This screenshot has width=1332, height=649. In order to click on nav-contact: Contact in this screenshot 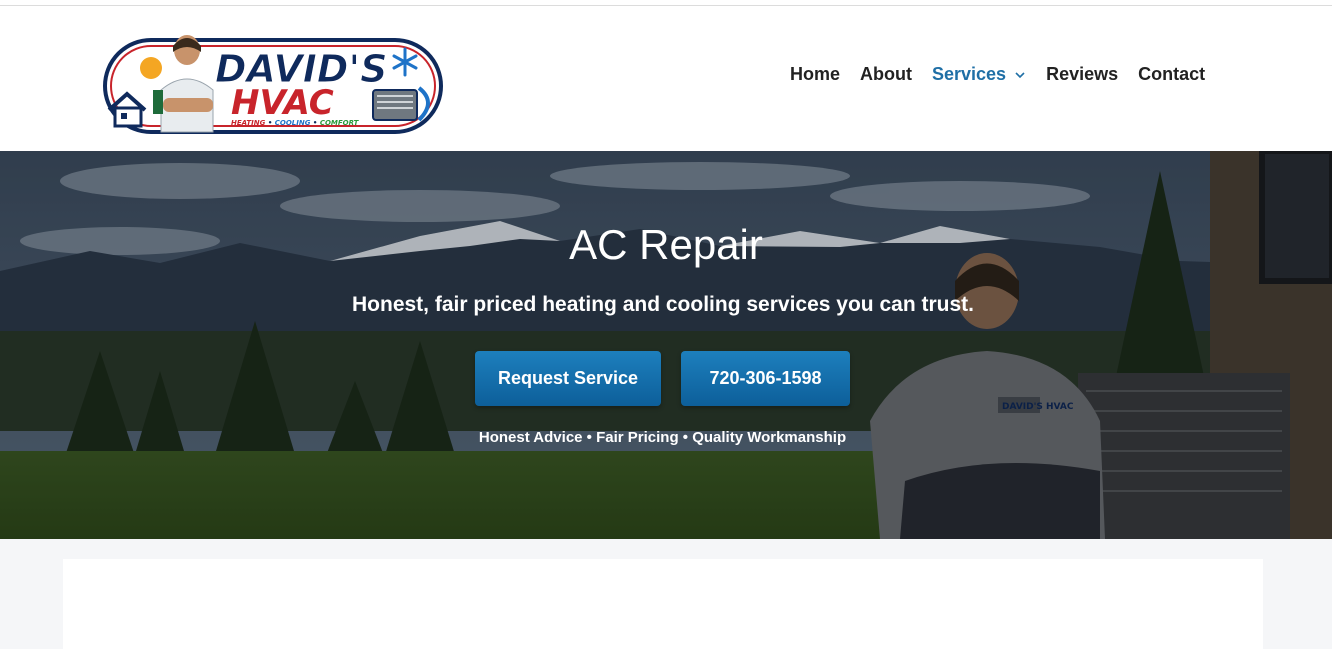, I will do `click(1171, 74)`.